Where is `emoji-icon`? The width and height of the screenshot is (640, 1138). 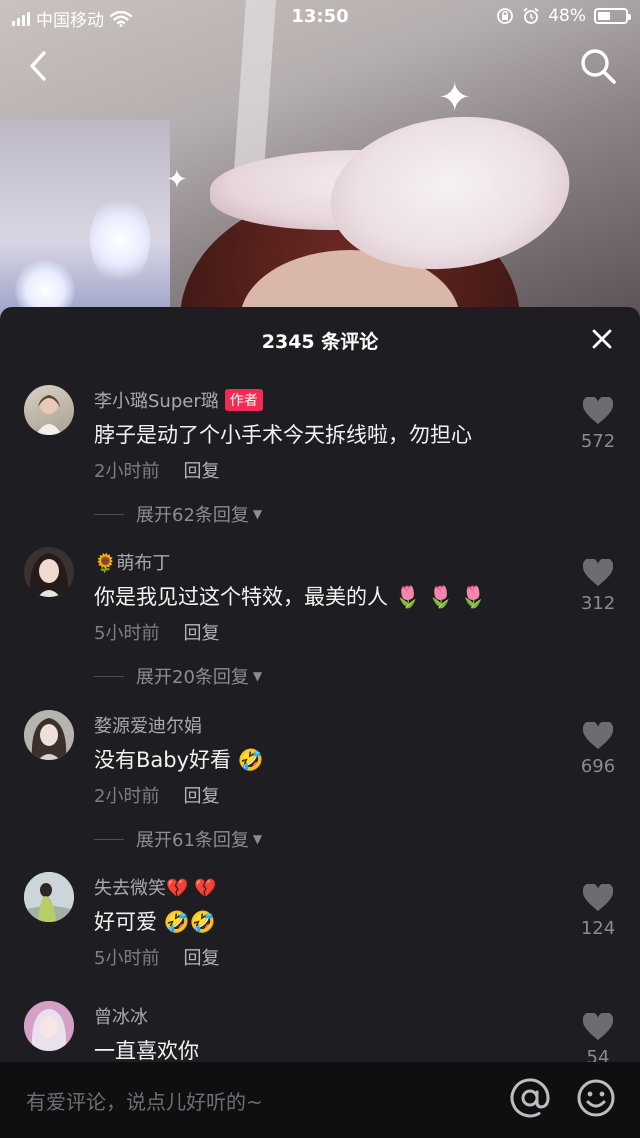 emoji-icon is located at coordinates (596, 1098).